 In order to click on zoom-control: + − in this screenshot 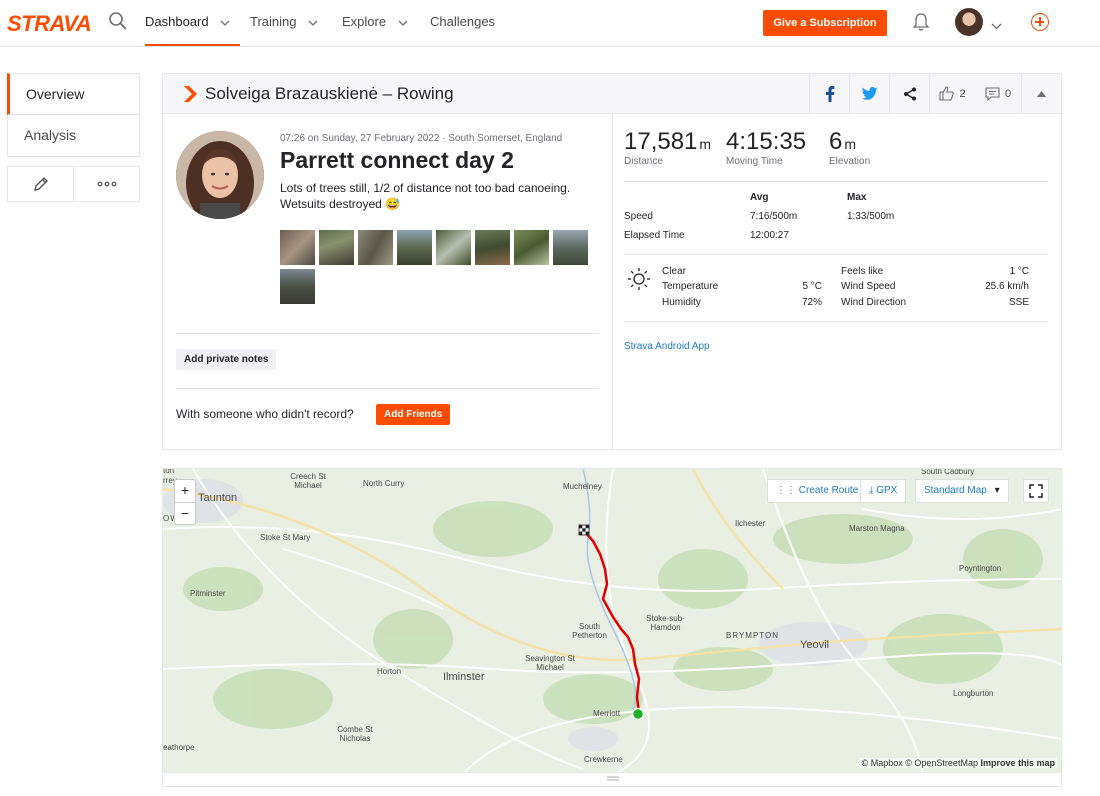, I will do `click(185, 502)`.